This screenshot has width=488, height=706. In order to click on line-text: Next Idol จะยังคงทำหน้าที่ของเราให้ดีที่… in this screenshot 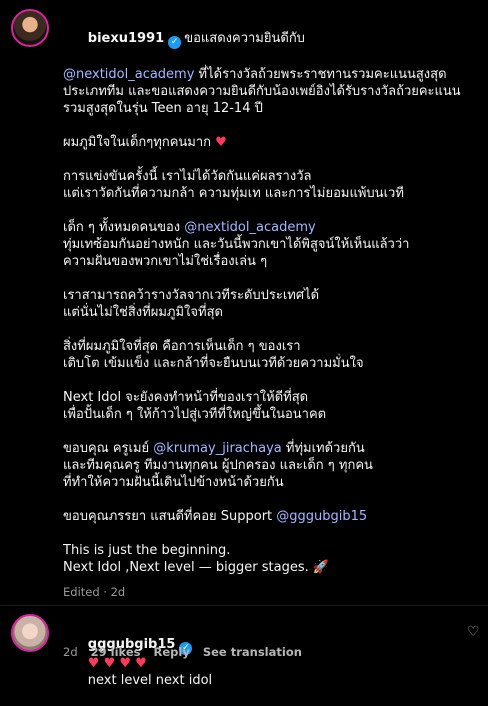, I will do `click(186, 397)`.